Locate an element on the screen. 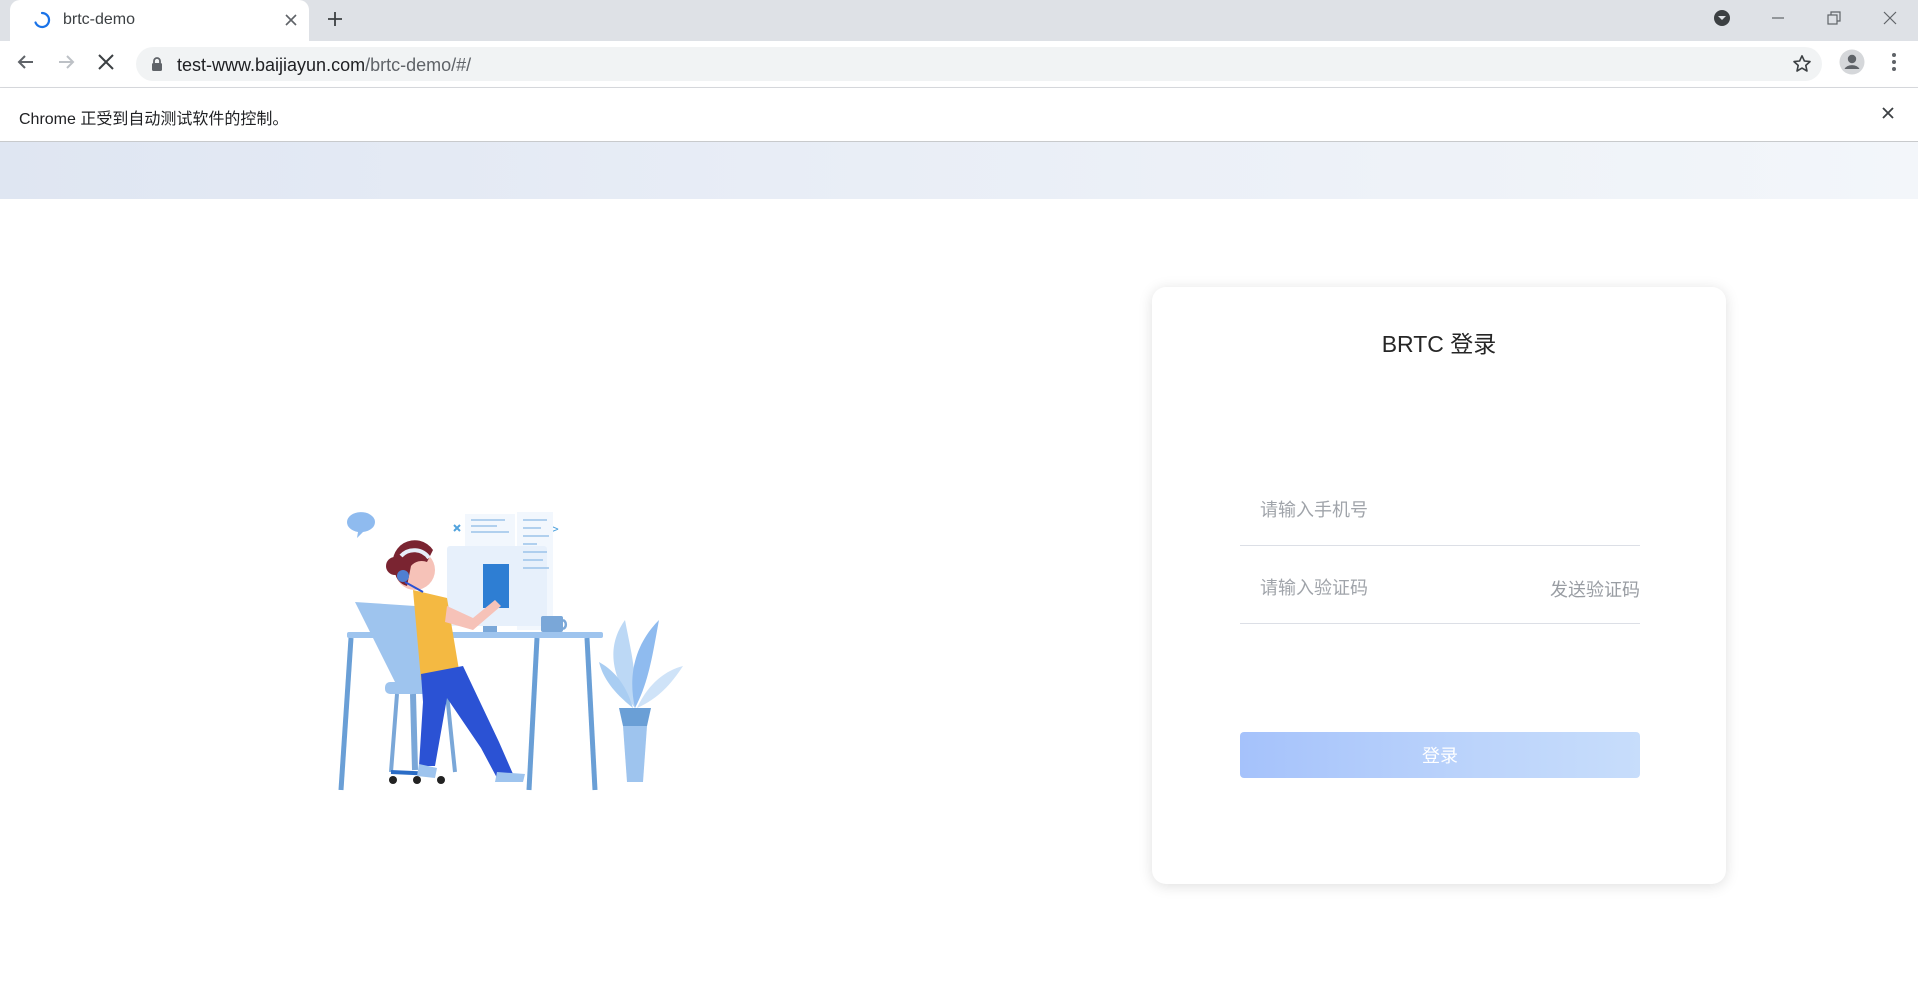 The width and height of the screenshot is (1918, 999). back-arrow-icon is located at coordinates (26, 64).